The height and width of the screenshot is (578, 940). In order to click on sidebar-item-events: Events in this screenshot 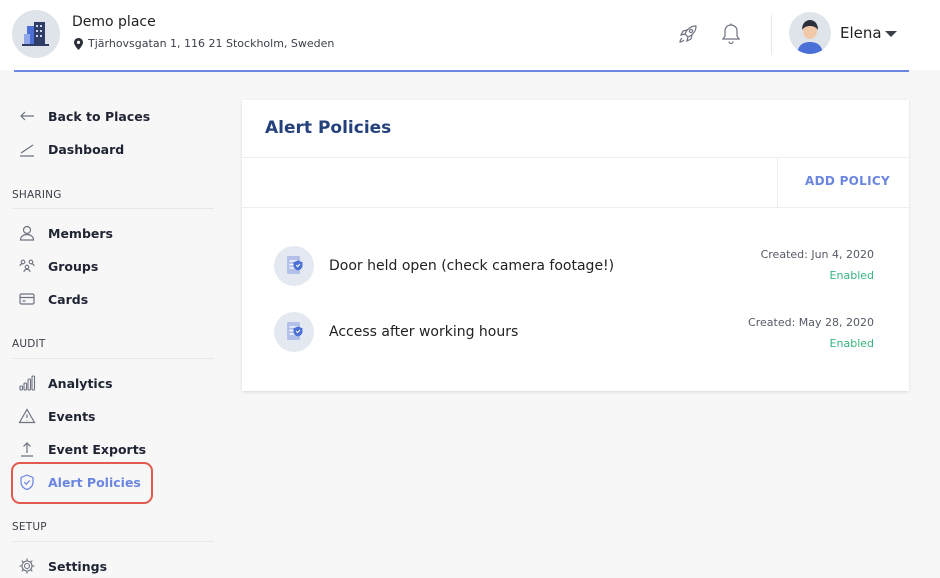, I will do `click(56, 416)`.